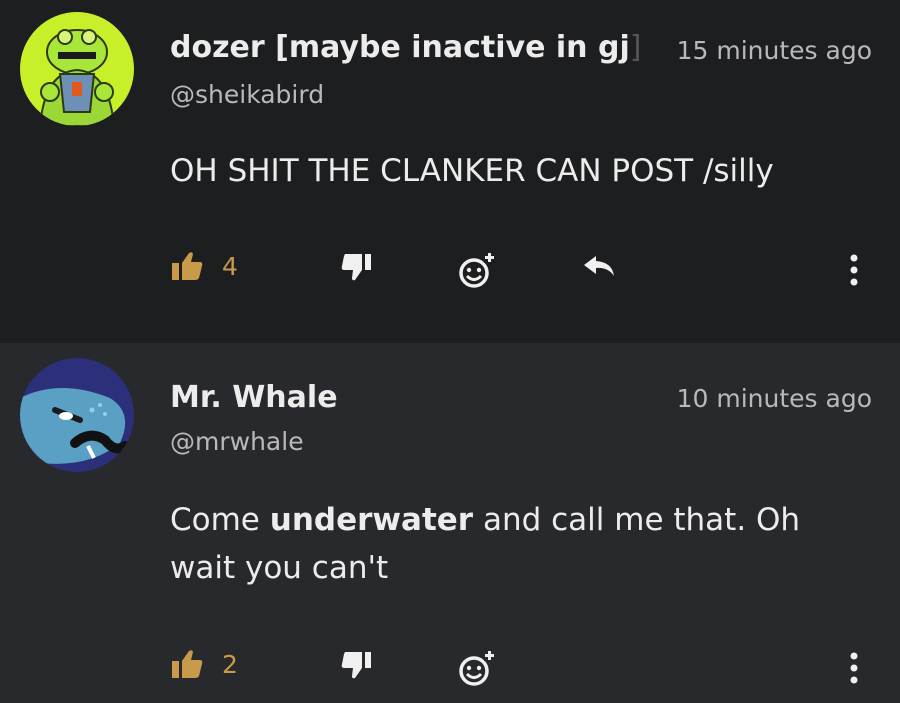 Image resolution: width=900 pixels, height=703 pixels. I want to click on author-name: dozer [maybe inactive in gj], so click(405, 47).